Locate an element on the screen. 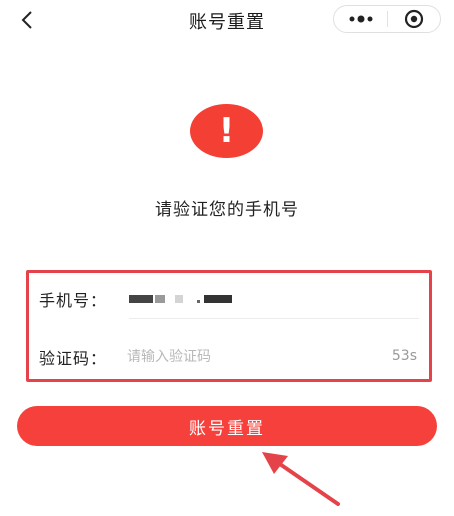 Image resolution: width=454 pixels, height=516 pixels. verification-code-input is located at coordinates (242, 357).